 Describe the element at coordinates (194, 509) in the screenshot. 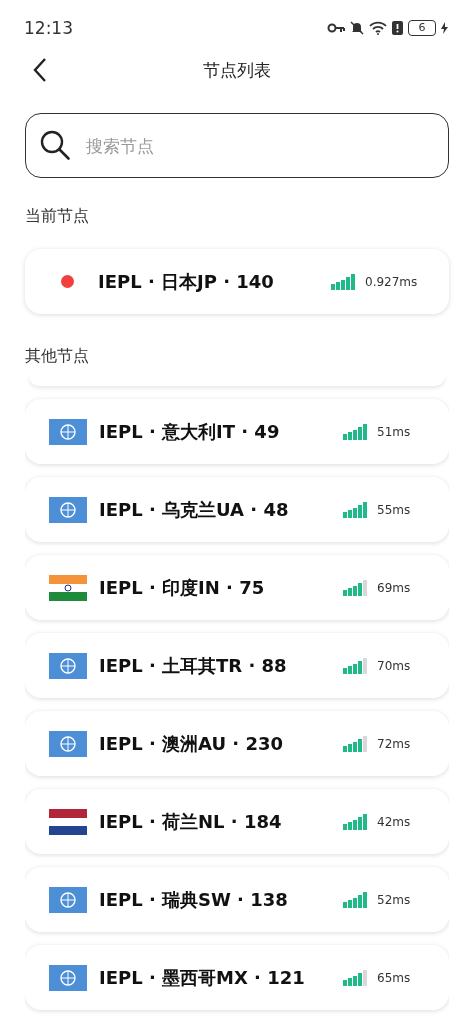

I see `node-name: IEPL · 乌克兰UA · 48` at that location.